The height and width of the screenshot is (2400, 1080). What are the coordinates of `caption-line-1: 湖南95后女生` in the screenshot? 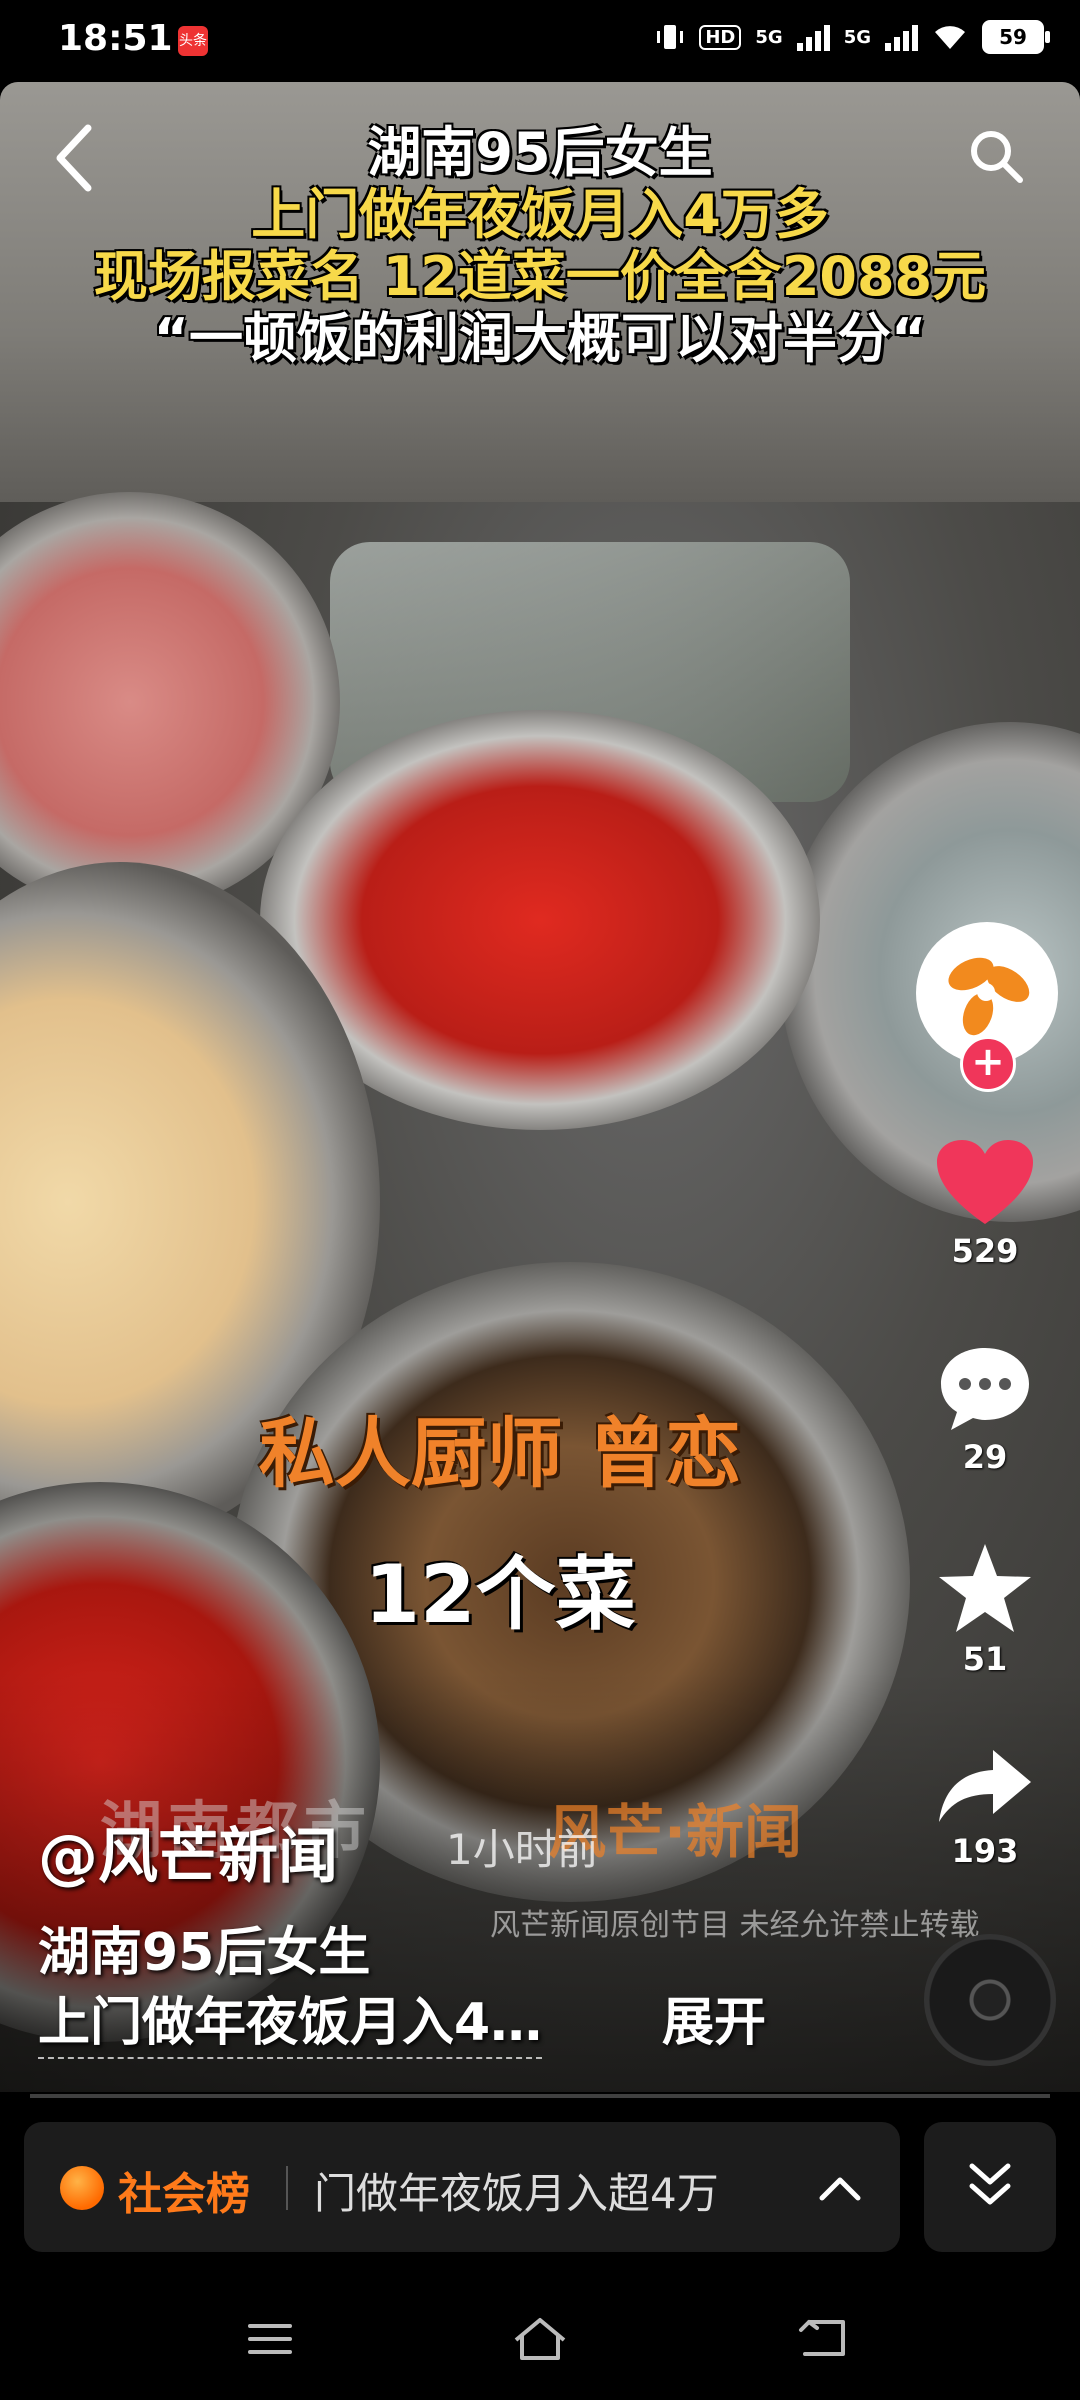 It's located at (540, 152).